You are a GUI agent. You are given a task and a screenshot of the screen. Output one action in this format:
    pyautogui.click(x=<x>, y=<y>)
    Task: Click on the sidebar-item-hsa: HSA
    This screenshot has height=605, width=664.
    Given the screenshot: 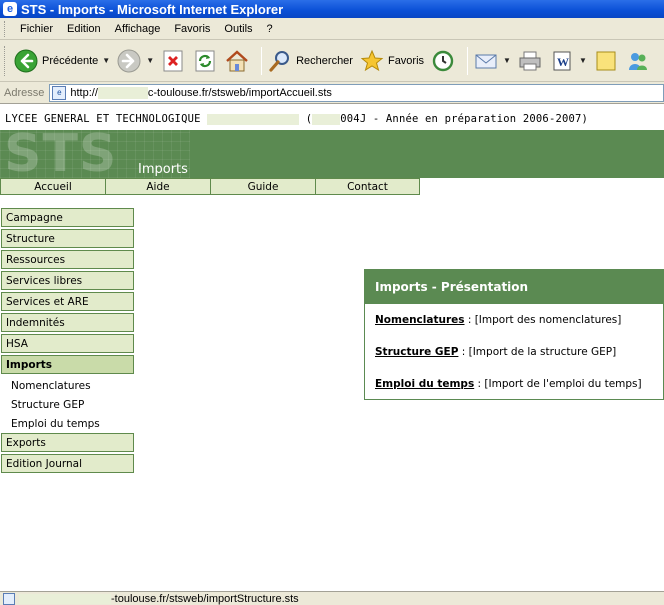 What is the action you would take?
    pyautogui.click(x=67, y=343)
    